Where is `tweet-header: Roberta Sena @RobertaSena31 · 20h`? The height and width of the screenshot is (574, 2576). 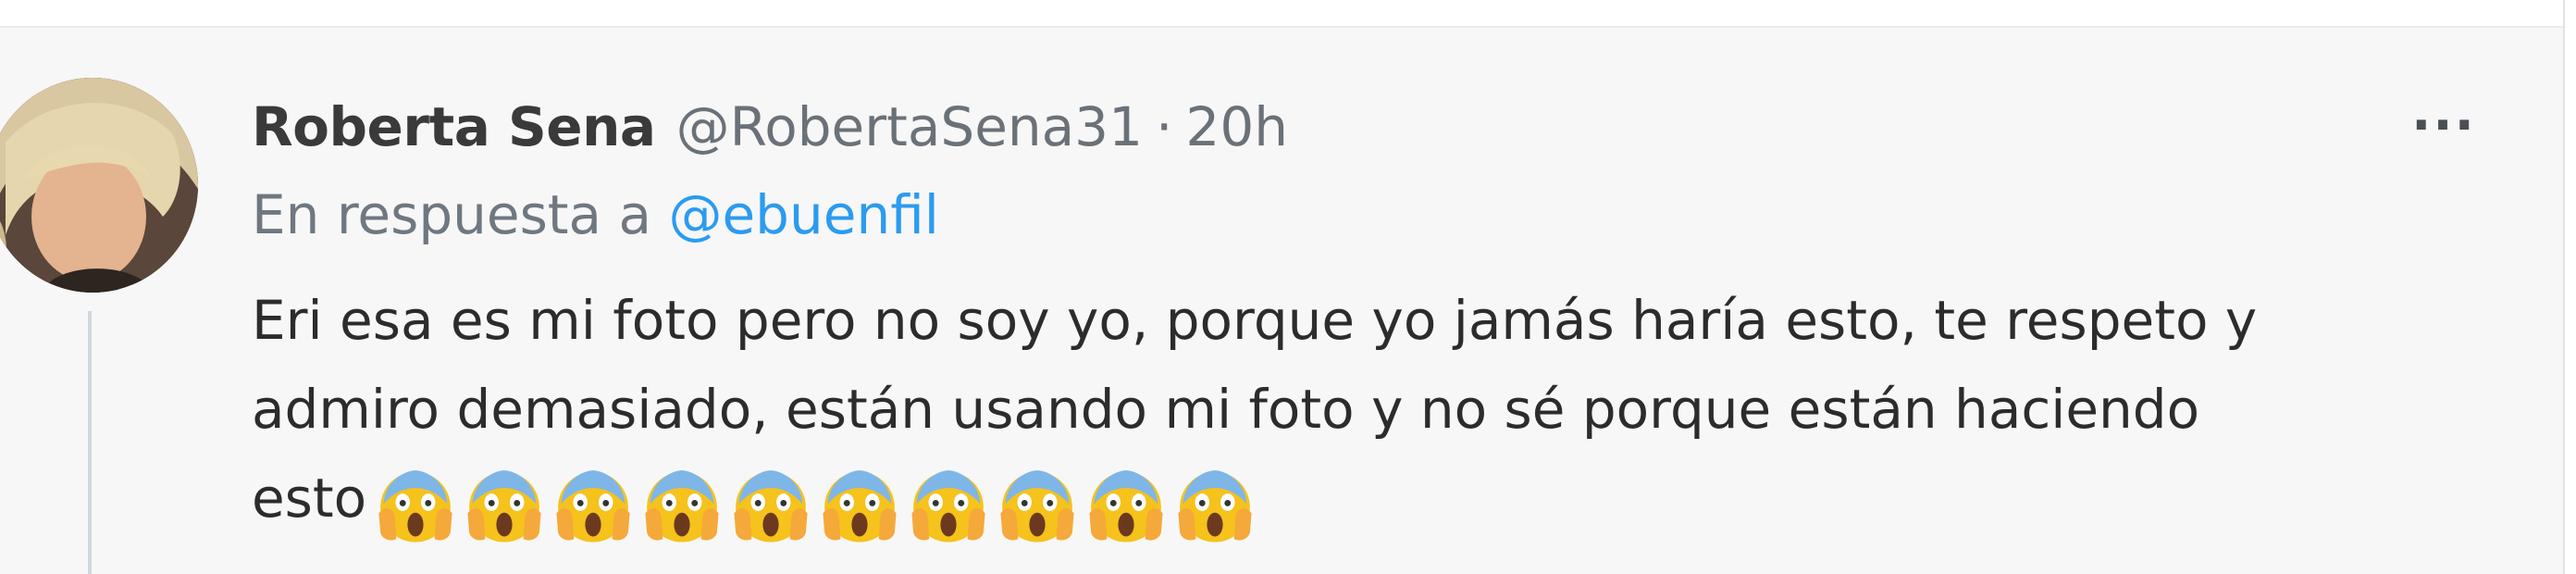
tweet-header: Roberta Sena @RobertaSena31 · 20h is located at coordinates (770, 126).